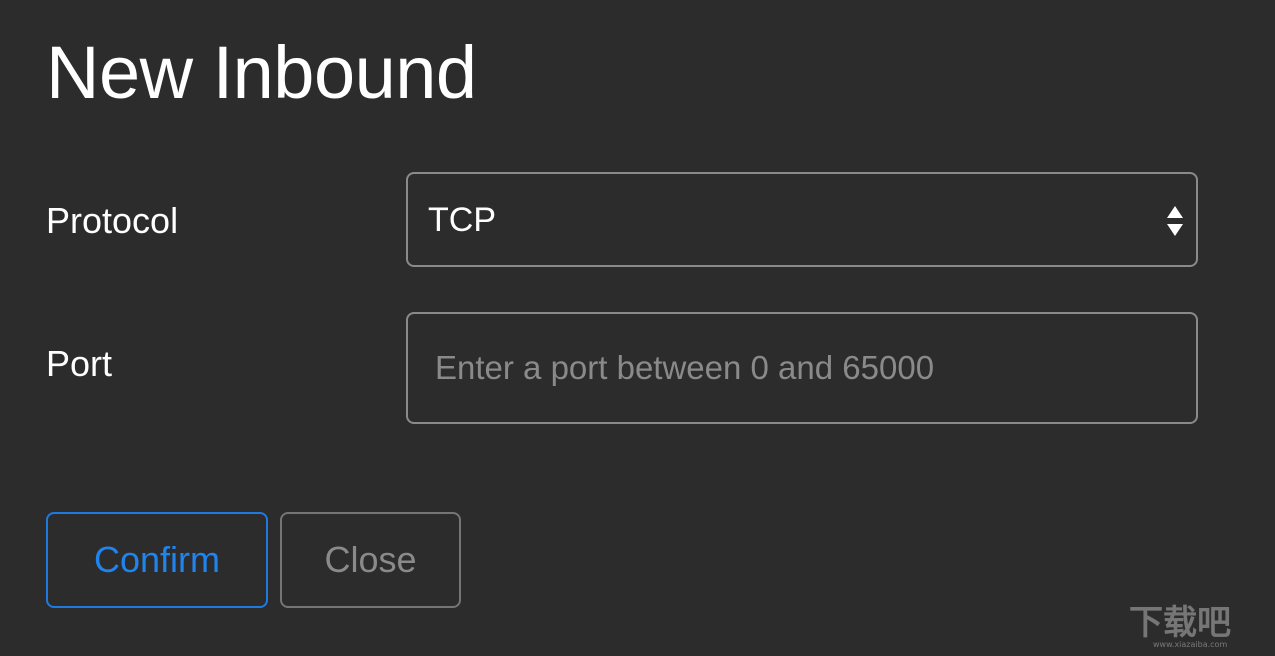 The image size is (1275, 656). What do you see at coordinates (1175, 221) in the screenshot?
I see `up-down-arrows-icon` at bounding box center [1175, 221].